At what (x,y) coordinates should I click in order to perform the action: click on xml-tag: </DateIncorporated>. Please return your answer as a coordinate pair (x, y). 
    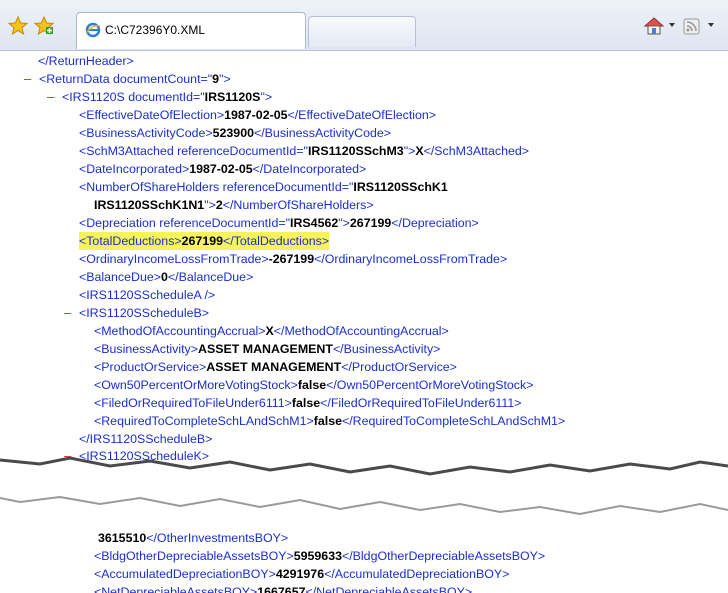
    Looking at the image, I should click on (309, 169).